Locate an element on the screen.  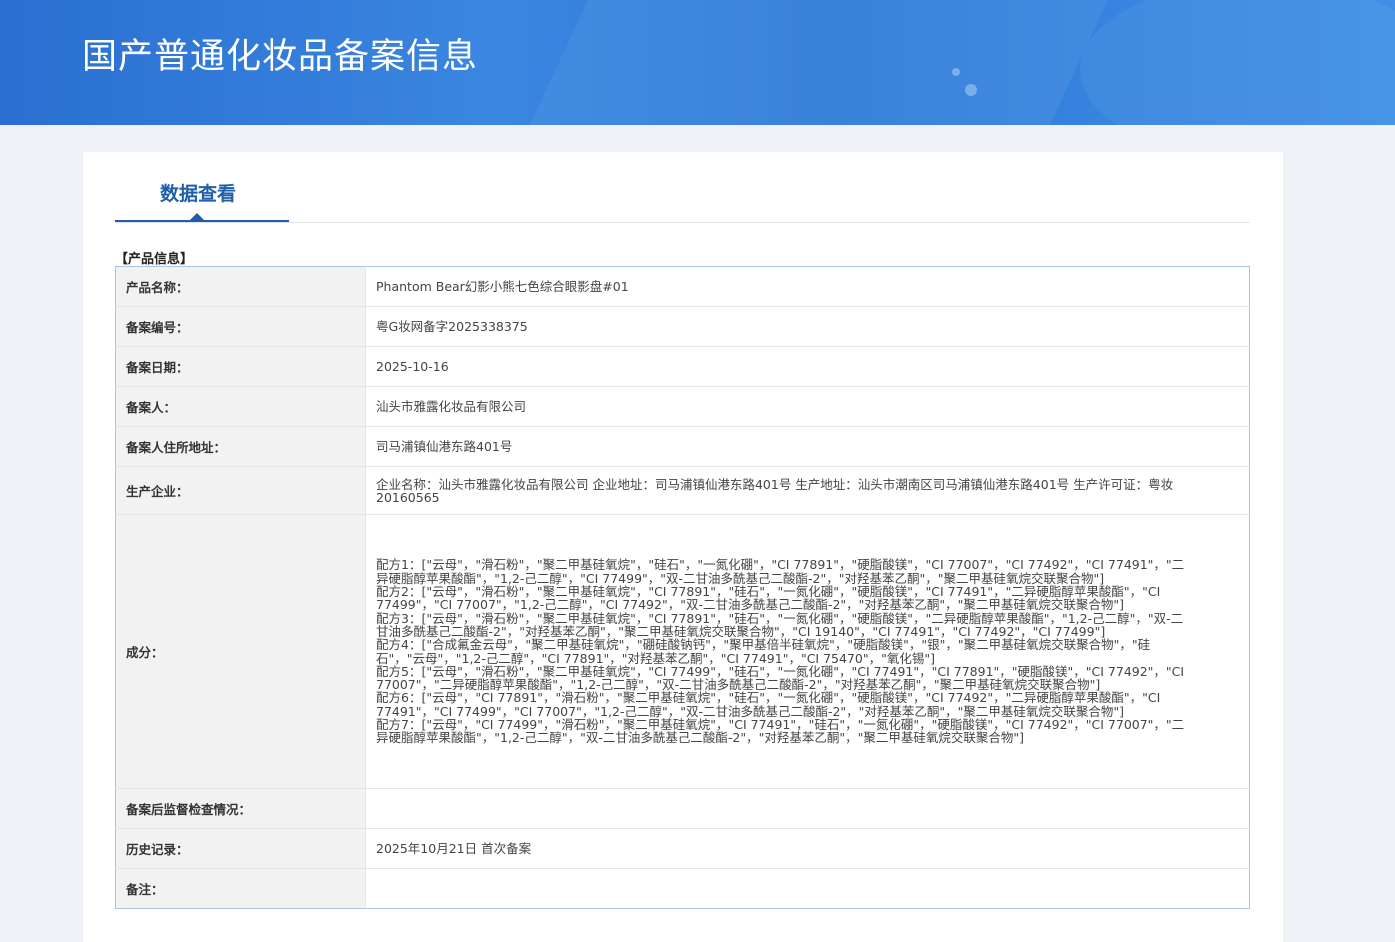
row-label: 备注： is located at coordinates (240, 888).